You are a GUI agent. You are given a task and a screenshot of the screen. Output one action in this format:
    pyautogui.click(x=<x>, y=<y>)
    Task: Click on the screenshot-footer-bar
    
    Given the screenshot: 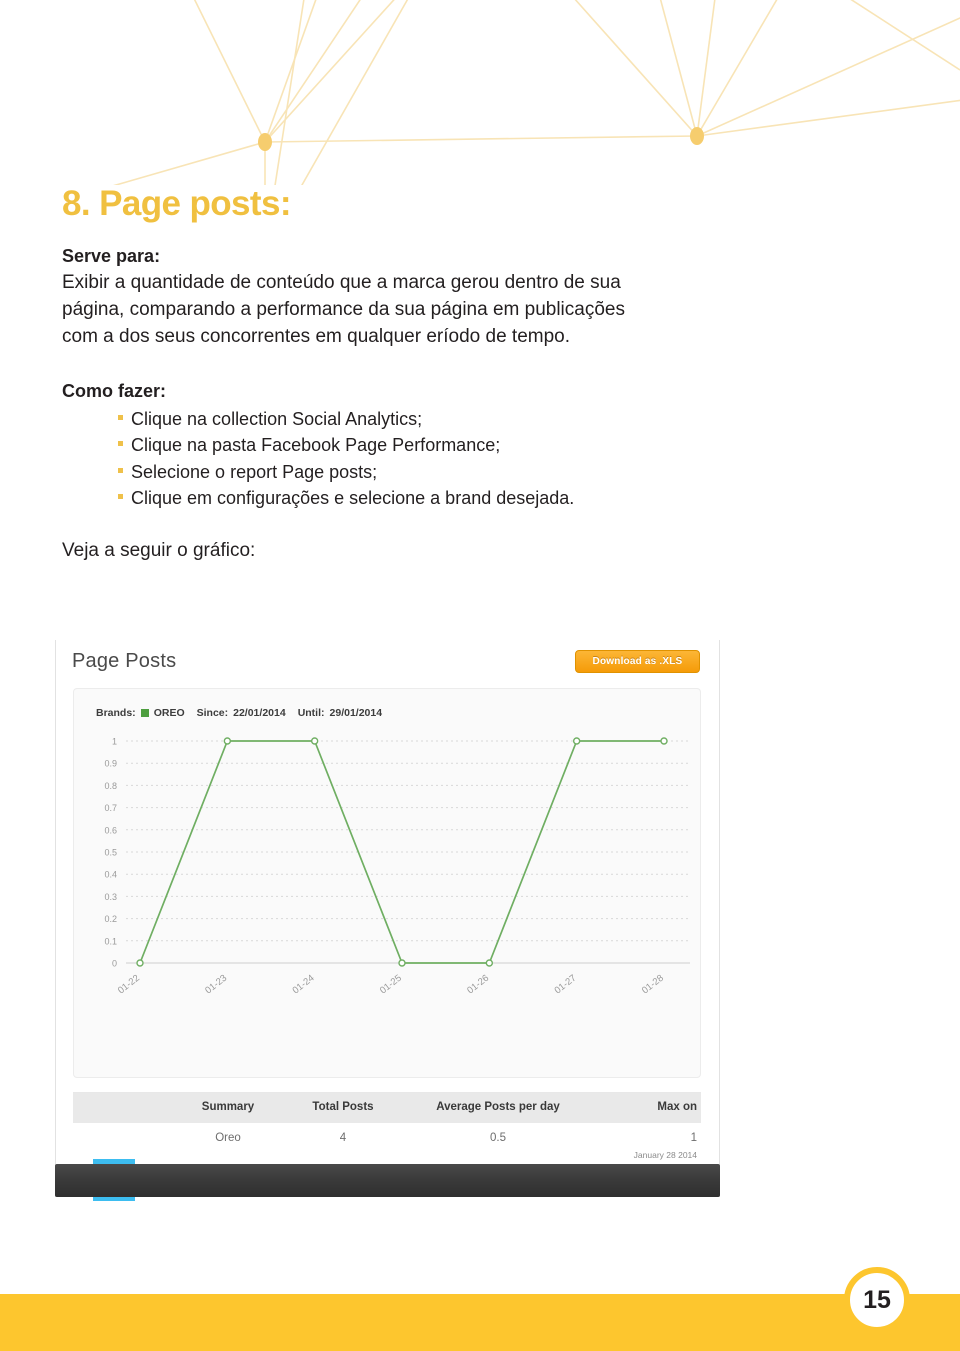 What is the action you would take?
    pyautogui.click(x=387, y=1180)
    